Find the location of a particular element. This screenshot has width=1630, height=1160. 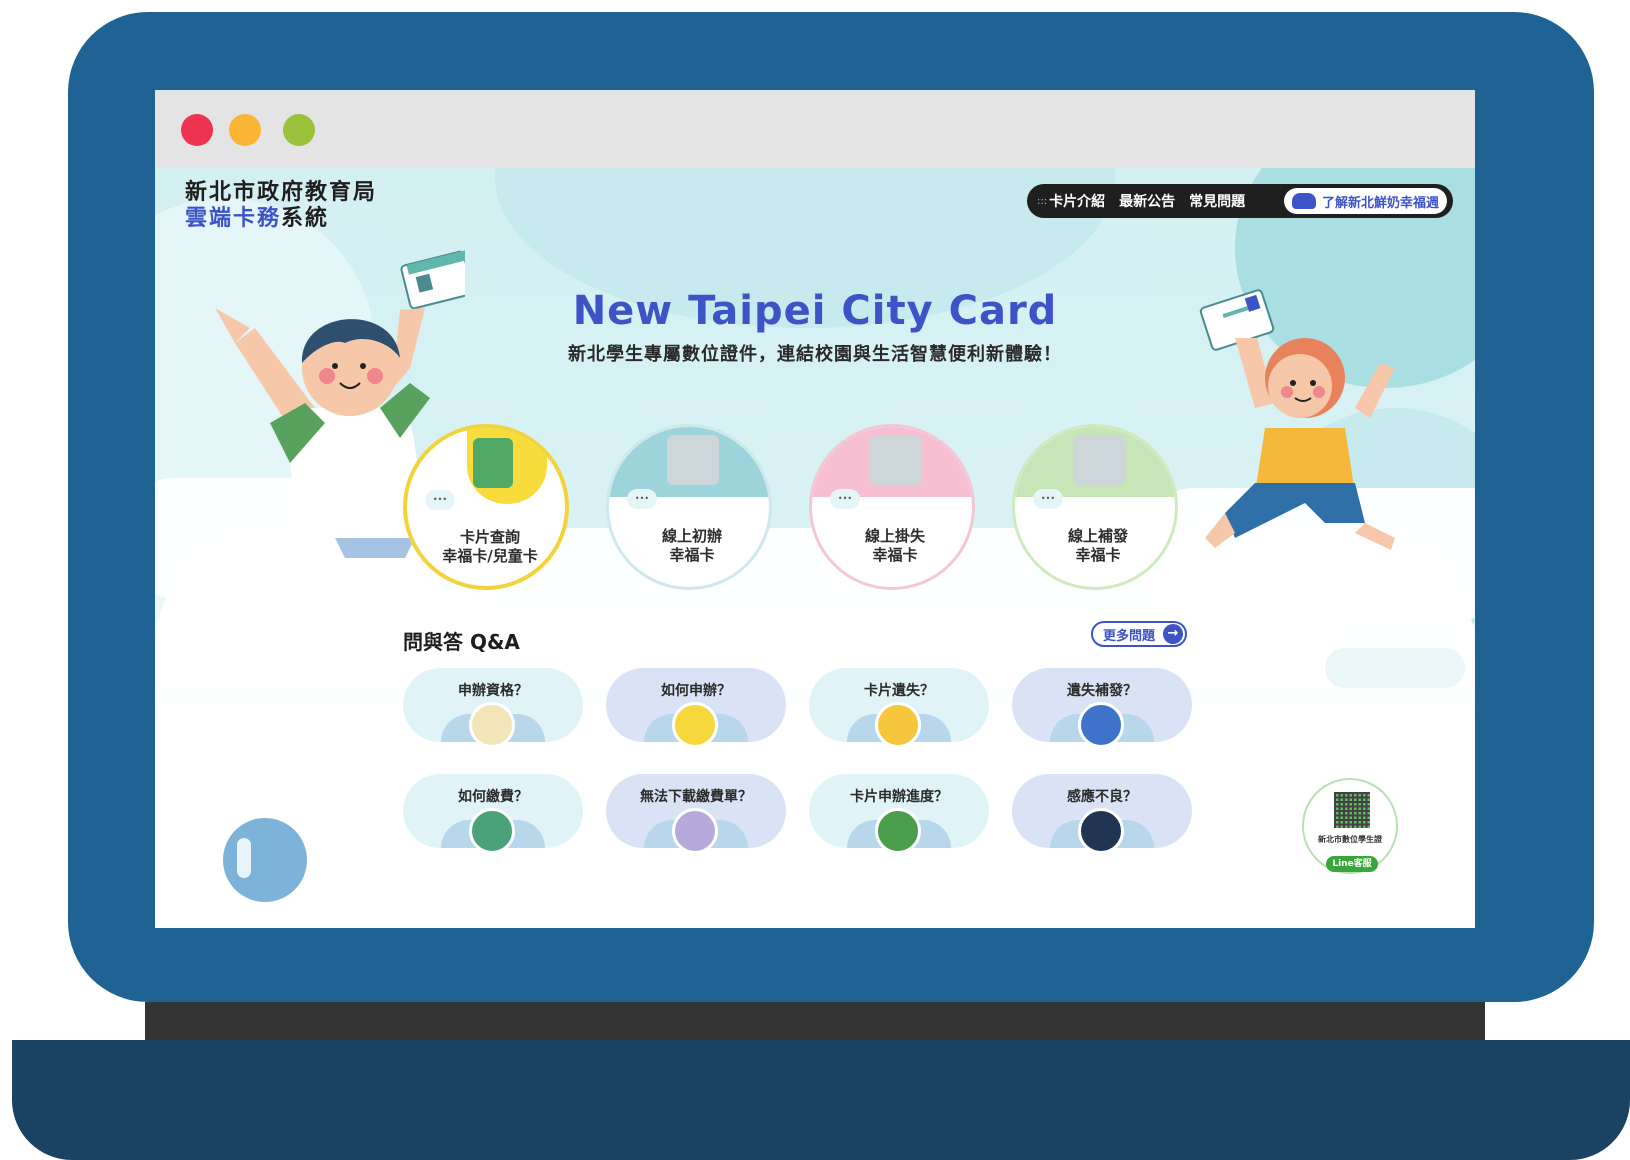

qa-question: 遺失補發？ is located at coordinates (1102, 691).